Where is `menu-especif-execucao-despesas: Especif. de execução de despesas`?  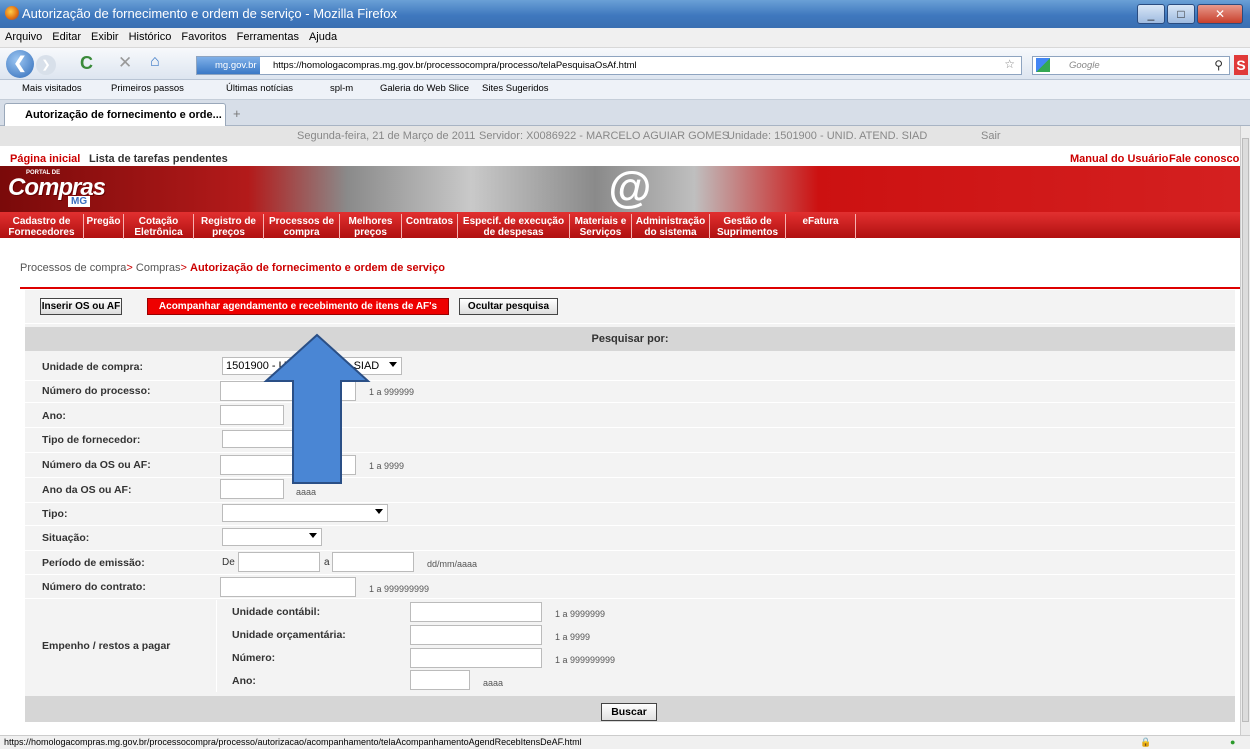 menu-especif-execucao-despesas: Especif. de execução de despesas is located at coordinates (514, 226).